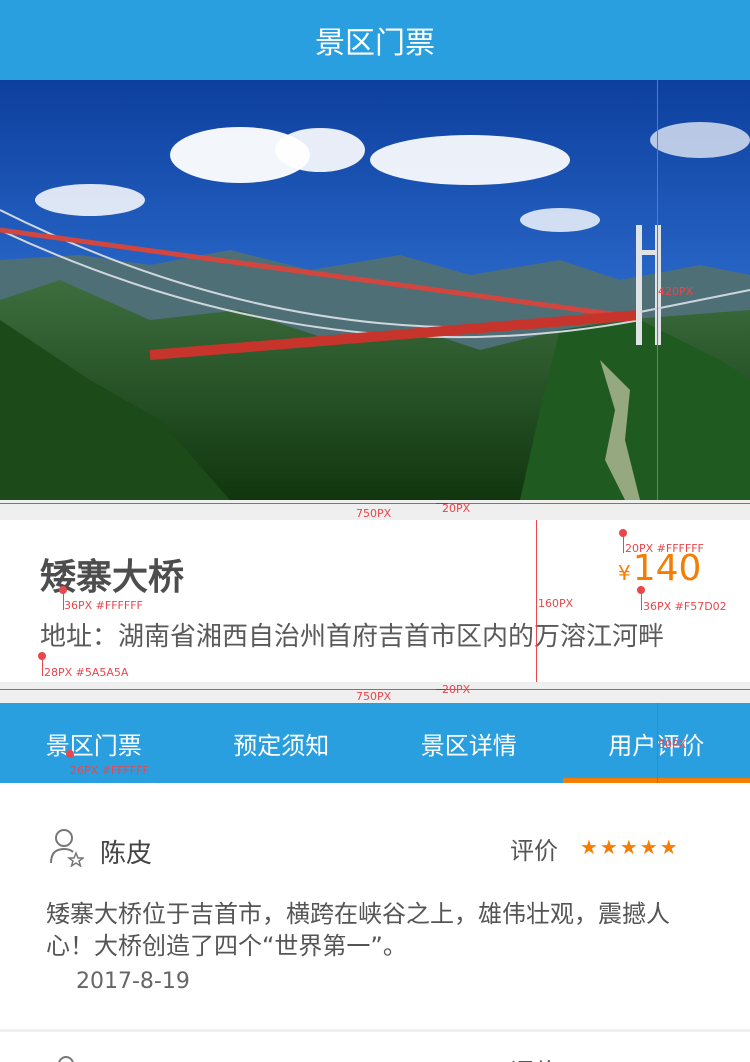 This screenshot has width=750, height=1062. What do you see at coordinates (93, 745) in the screenshot?
I see `tab-label: 景区门票` at bounding box center [93, 745].